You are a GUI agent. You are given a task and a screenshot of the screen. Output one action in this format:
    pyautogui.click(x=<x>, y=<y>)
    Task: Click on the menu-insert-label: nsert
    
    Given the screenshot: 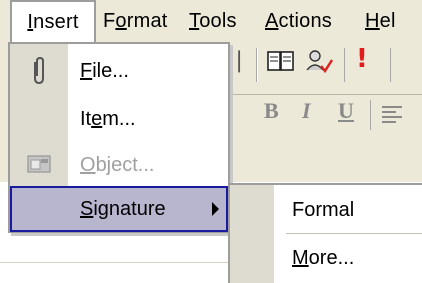 What is the action you would take?
    pyautogui.click(x=56, y=22)
    